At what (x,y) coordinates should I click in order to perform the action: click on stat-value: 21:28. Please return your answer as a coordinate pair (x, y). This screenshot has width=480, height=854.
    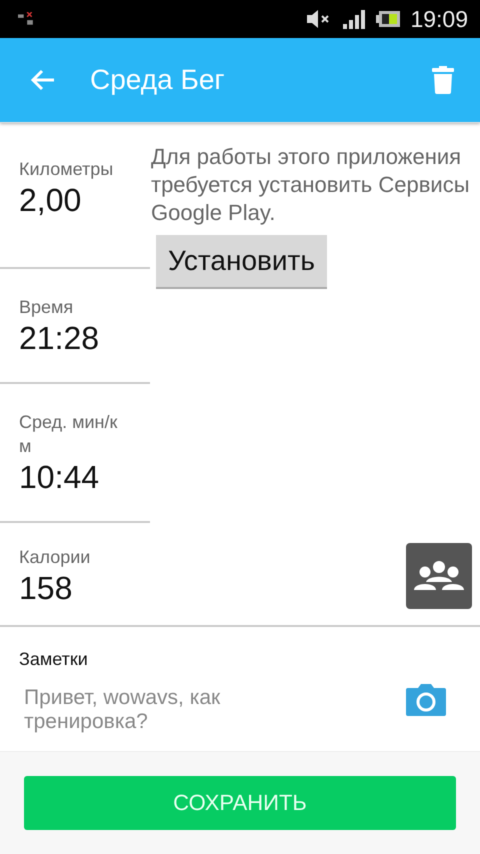
    Looking at the image, I should click on (59, 338).